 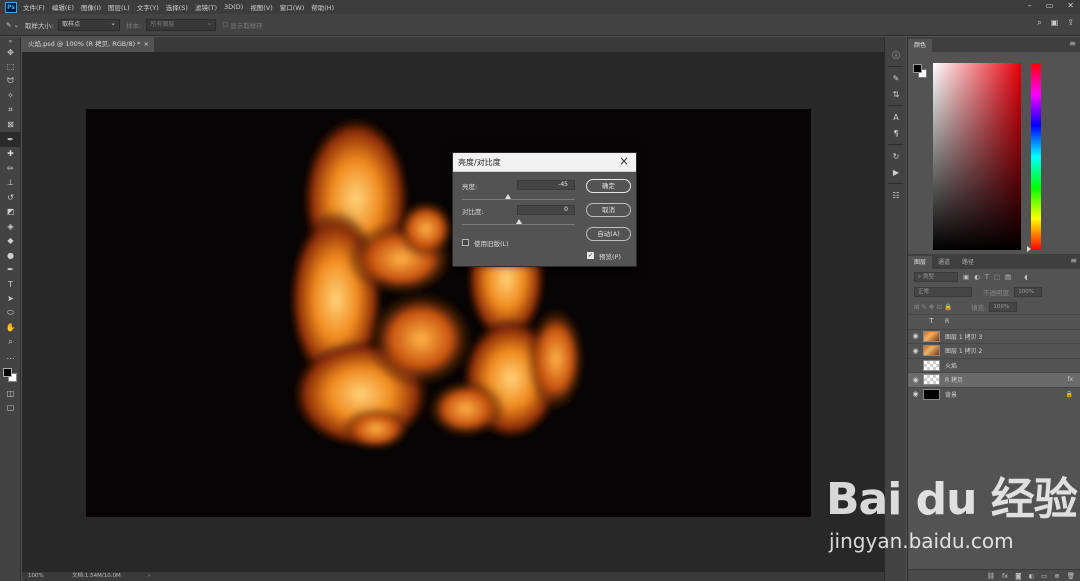 I want to click on history-icon: ↻, so click(x=896, y=156).